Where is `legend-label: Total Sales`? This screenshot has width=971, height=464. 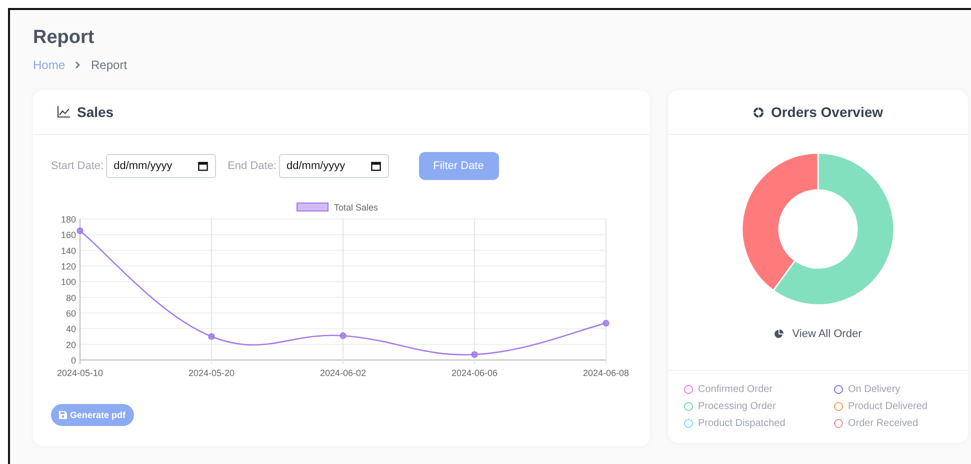 legend-label: Total Sales is located at coordinates (356, 207).